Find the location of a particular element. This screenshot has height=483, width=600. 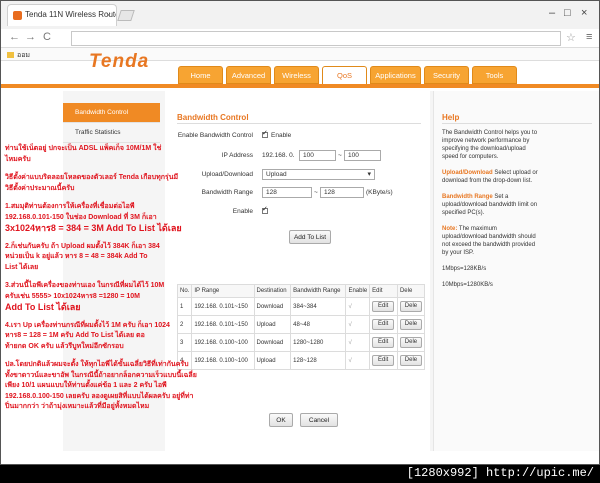

nav-tab-tools: Tools is located at coordinates (494, 75).